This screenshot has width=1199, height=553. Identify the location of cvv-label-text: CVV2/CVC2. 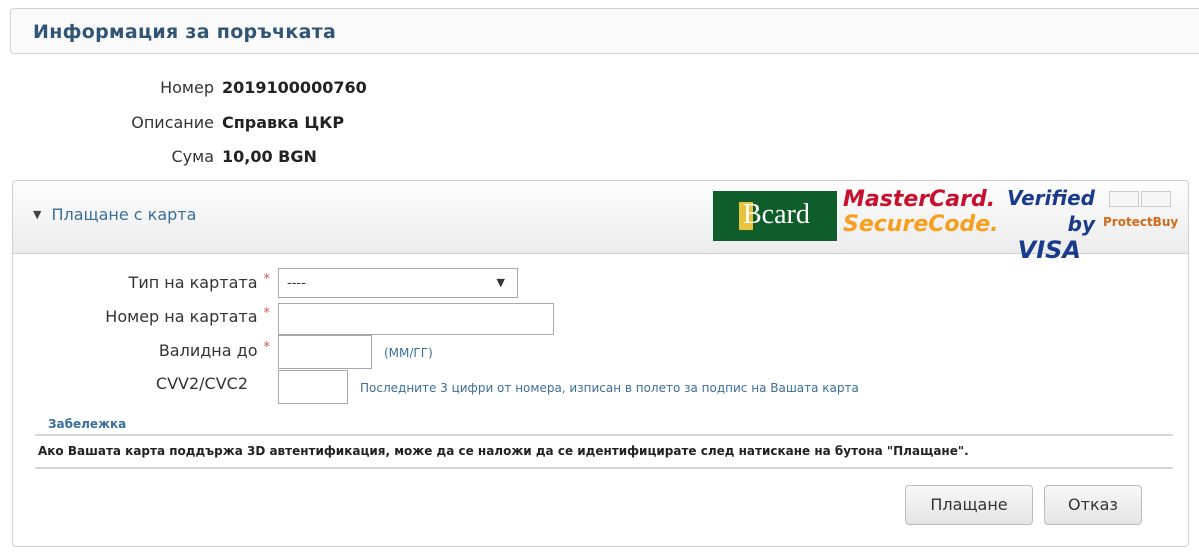
(201, 383).